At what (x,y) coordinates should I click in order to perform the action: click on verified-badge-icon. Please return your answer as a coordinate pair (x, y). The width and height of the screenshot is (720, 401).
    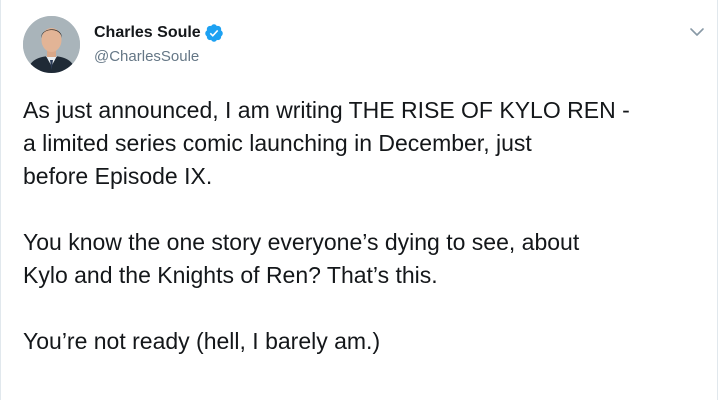
    Looking at the image, I should click on (214, 33).